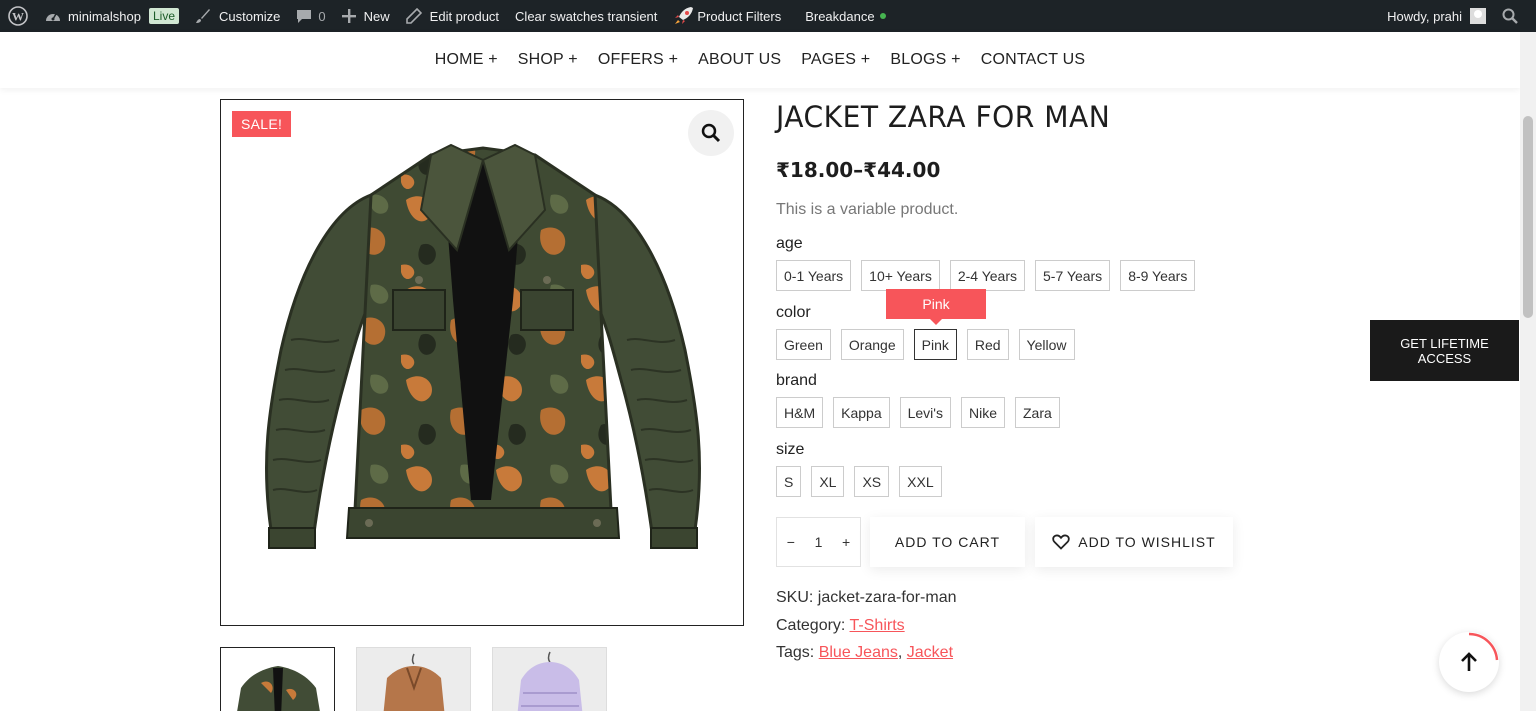  What do you see at coordinates (887, 597) in the screenshot?
I see `sku-value: jacket-zara-for-man` at bounding box center [887, 597].